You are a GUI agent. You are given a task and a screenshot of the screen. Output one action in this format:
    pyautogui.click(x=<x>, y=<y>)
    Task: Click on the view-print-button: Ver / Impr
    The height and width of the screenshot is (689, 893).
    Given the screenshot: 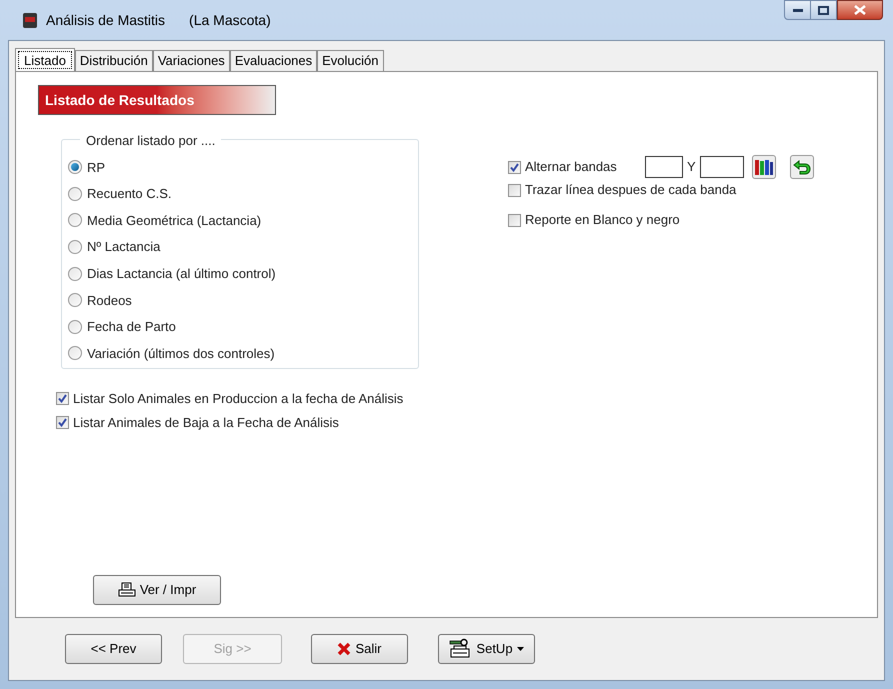 What is the action you would take?
    pyautogui.click(x=157, y=590)
    